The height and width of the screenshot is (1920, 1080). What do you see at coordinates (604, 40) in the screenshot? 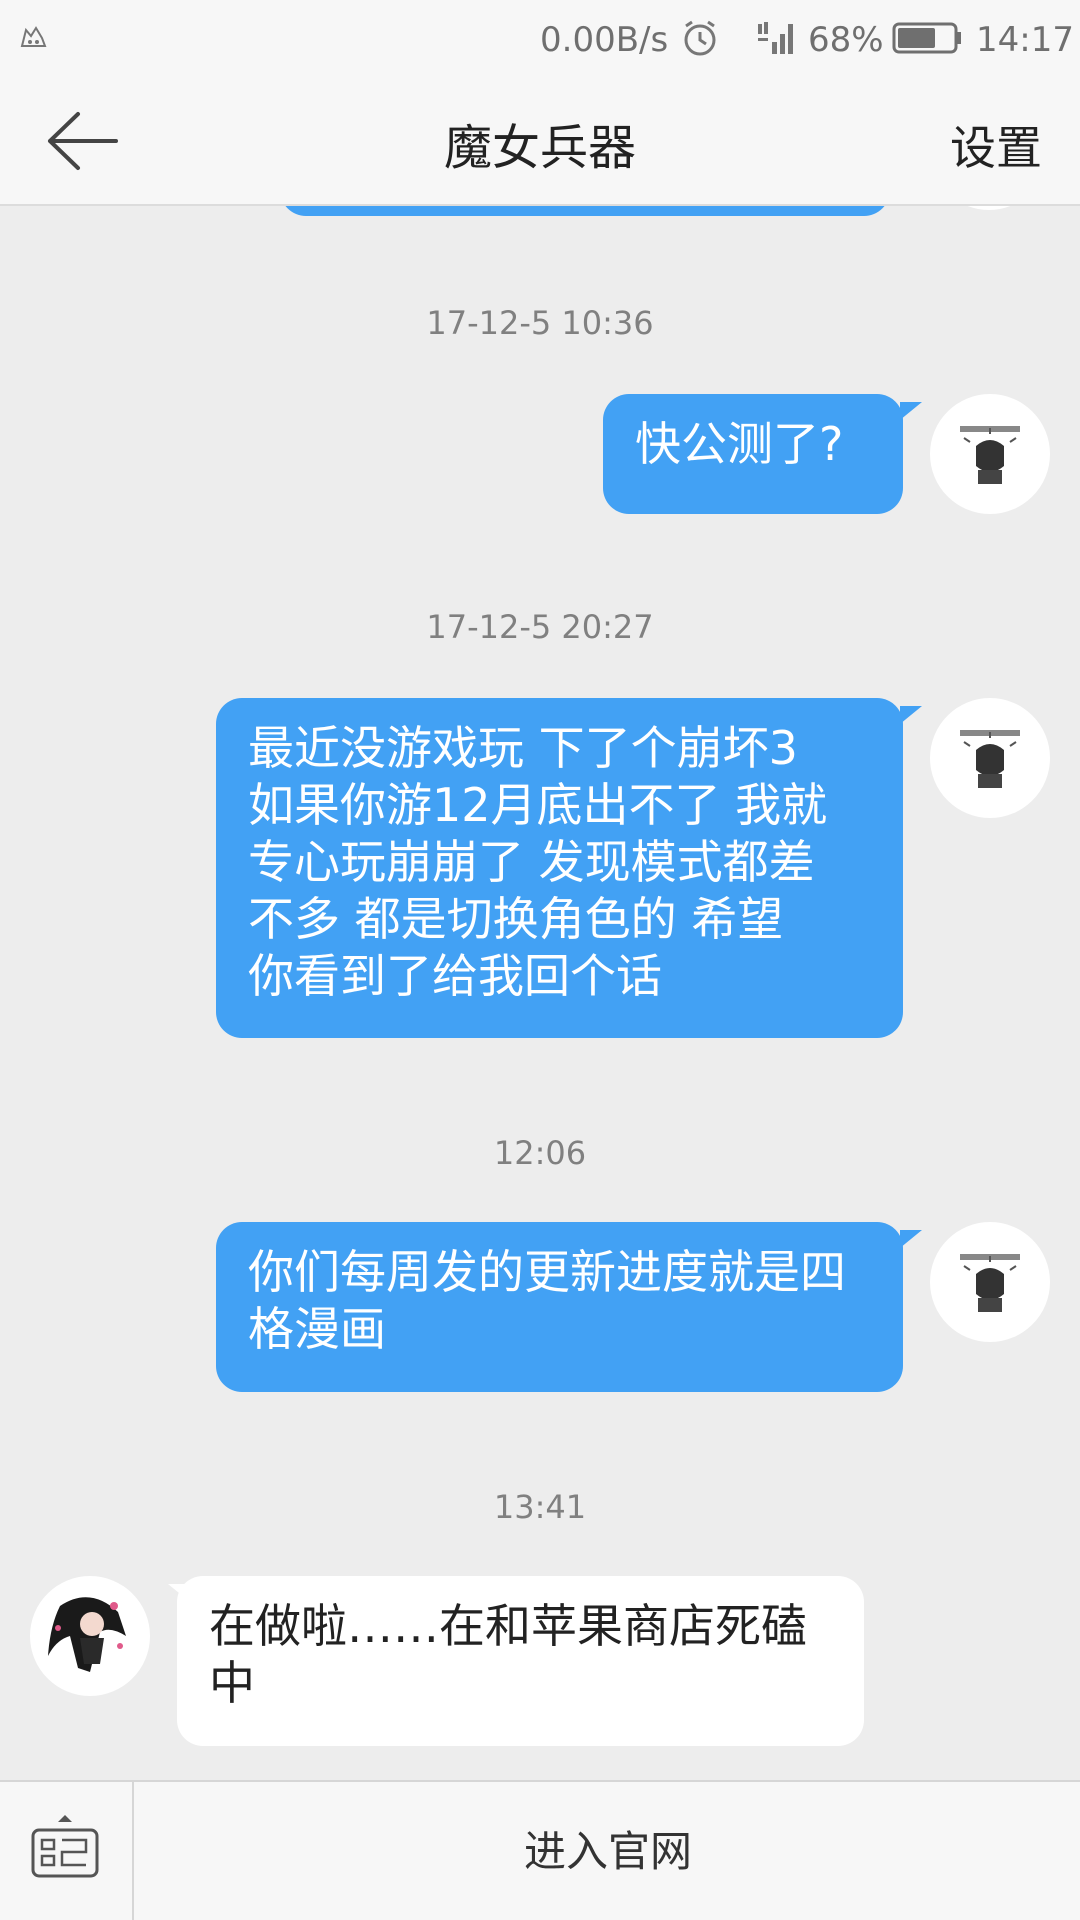
I see `net-speed: 0.00B/s` at bounding box center [604, 40].